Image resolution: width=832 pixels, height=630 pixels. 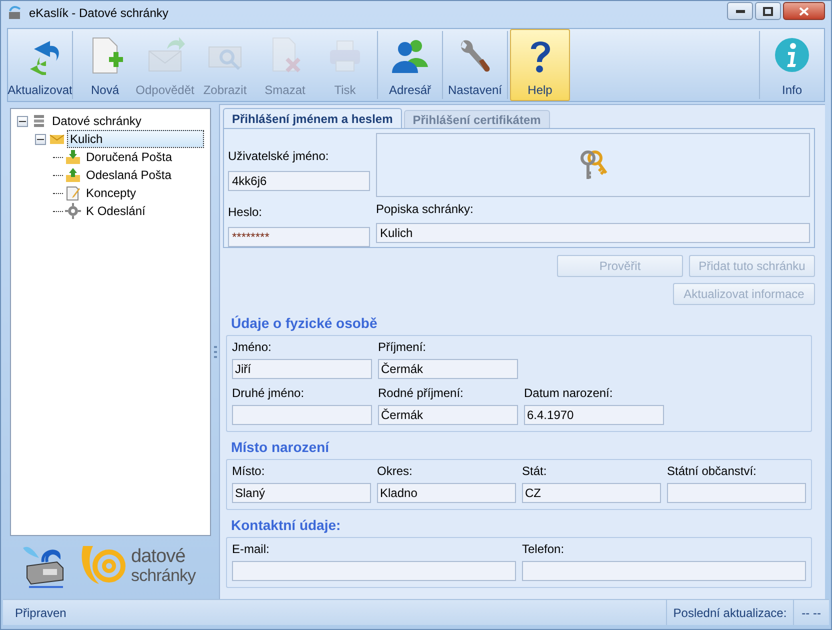 I want to click on field-label: Státní občanství:, so click(x=712, y=471).